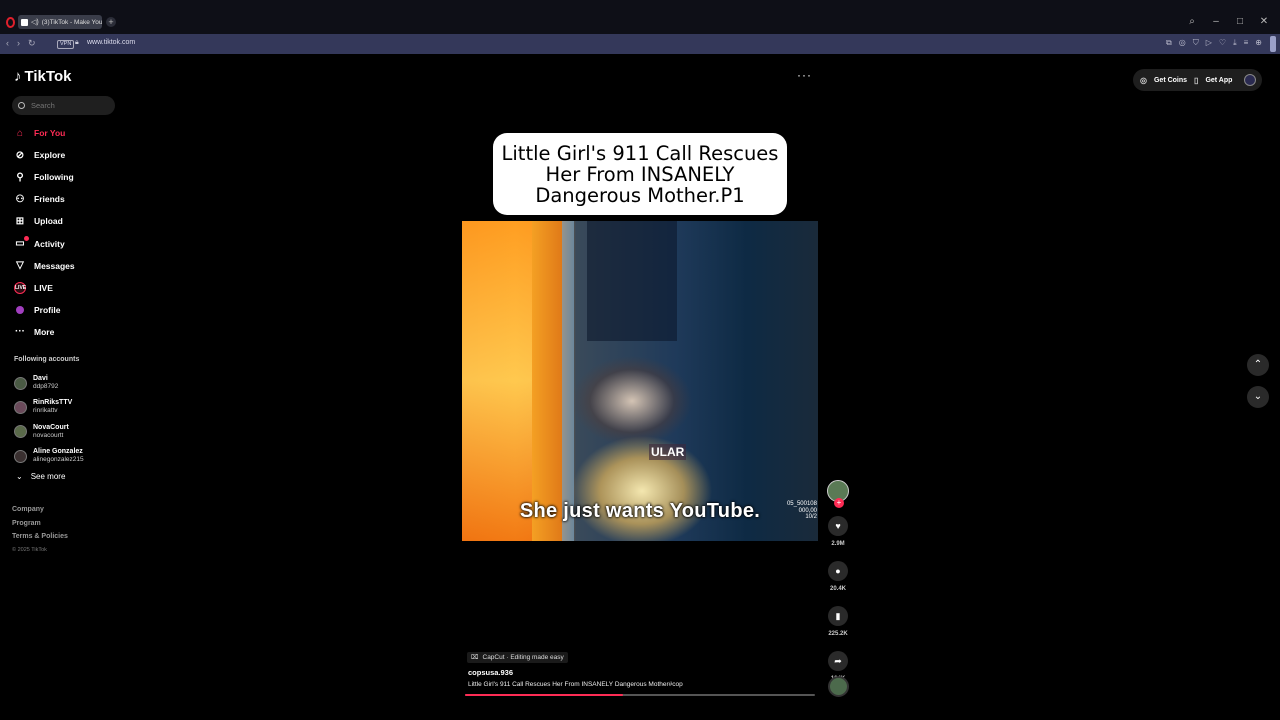  What do you see at coordinates (668, 452) in the screenshot?
I see `video-tag-text: ULAR` at bounding box center [668, 452].